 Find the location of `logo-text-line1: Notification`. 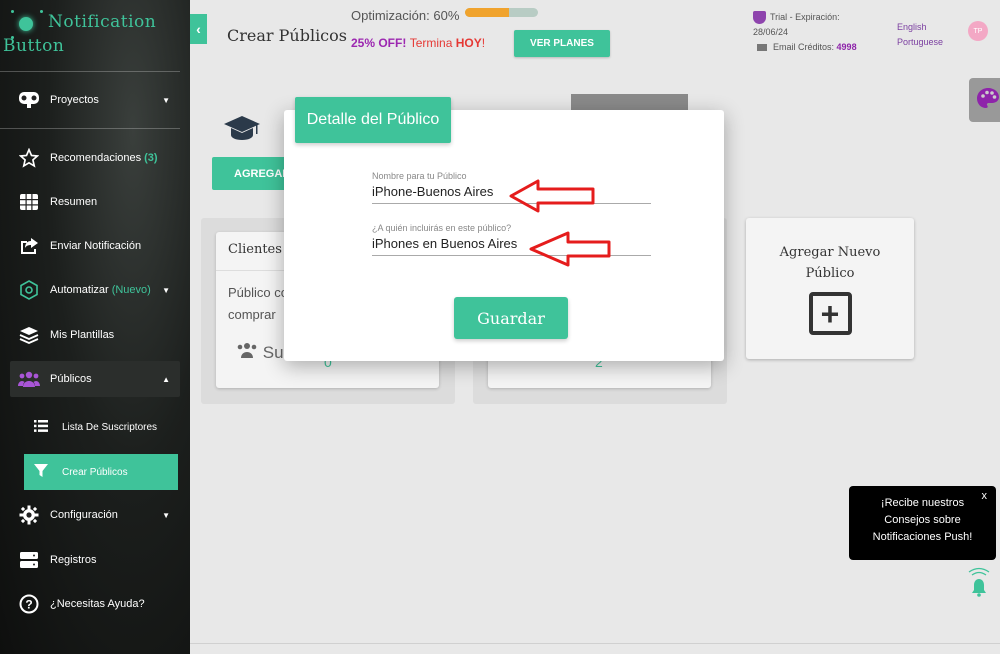

logo-text-line1: Notification is located at coordinates (102, 22).